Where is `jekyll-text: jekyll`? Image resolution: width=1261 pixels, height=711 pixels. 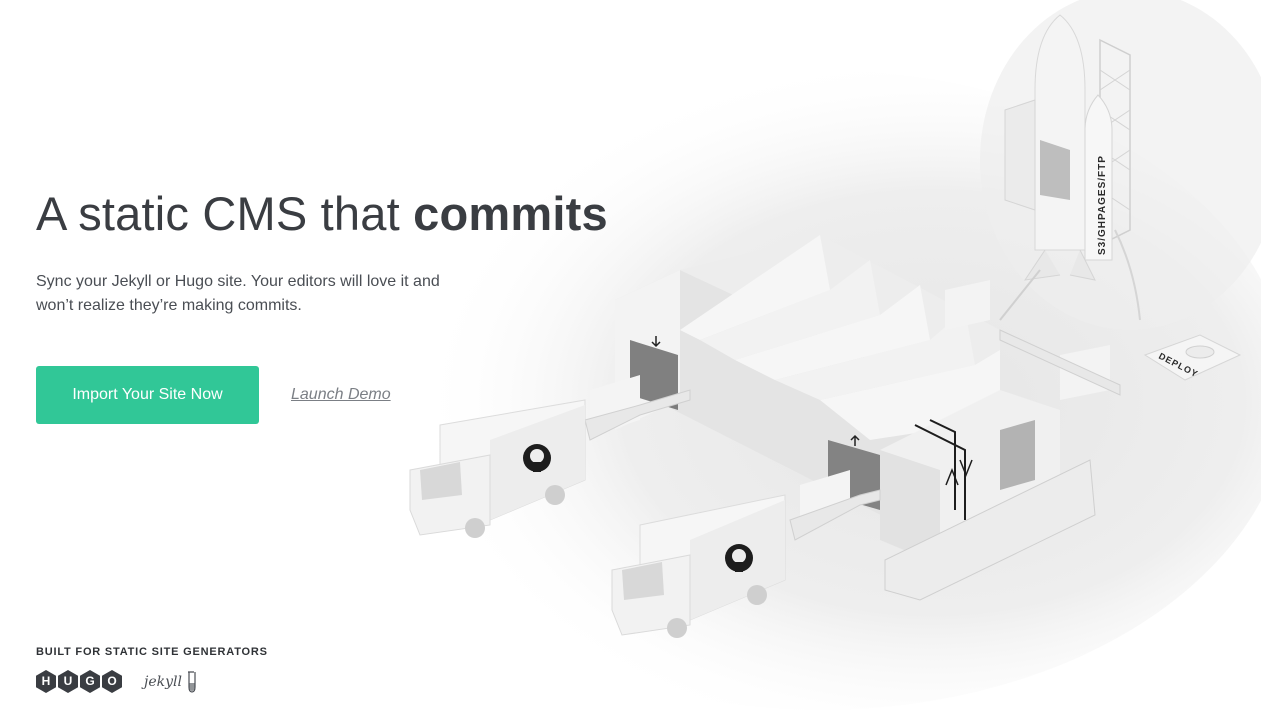
jekyll-text: jekyll is located at coordinates (163, 681).